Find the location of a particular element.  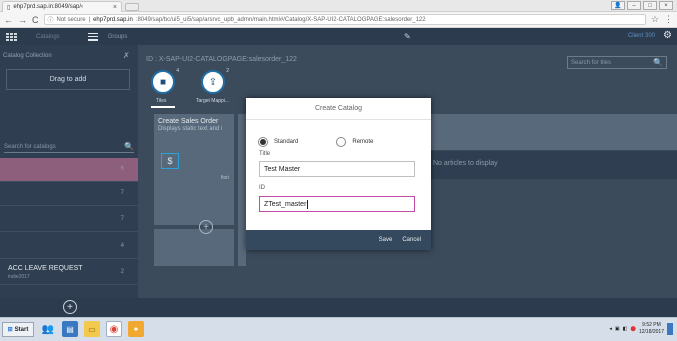

catalog-subtitle: indie2017 is located at coordinates (19, 277).